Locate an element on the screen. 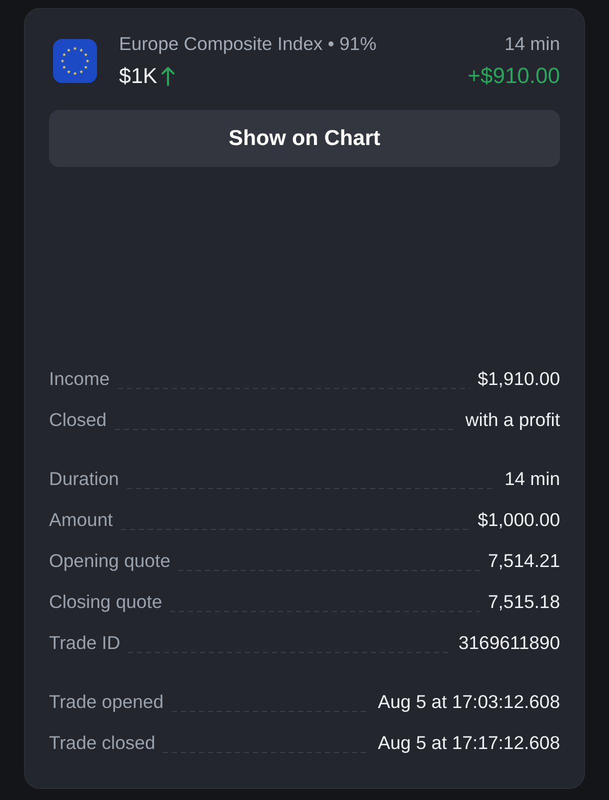  detail-label: Trade opened is located at coordinates (106, 701).